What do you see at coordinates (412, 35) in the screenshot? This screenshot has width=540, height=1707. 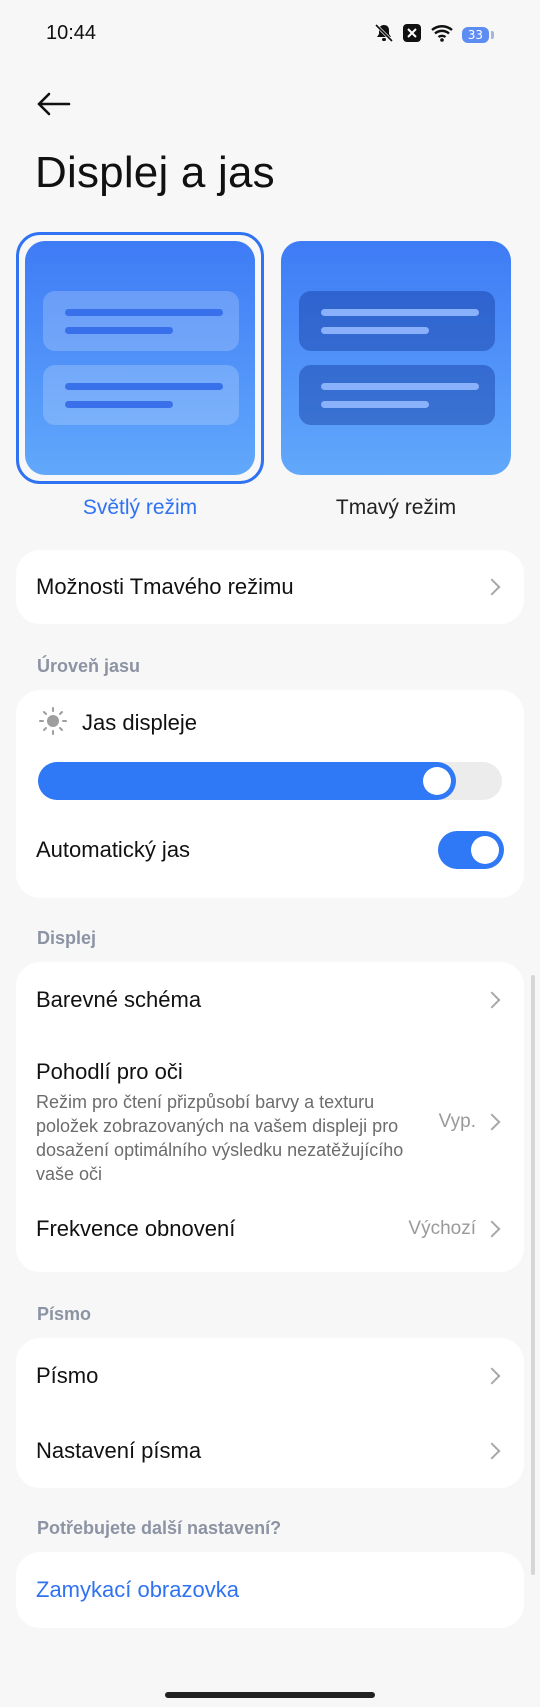 I see `close-box-icon` at bounding box center [412, 35].